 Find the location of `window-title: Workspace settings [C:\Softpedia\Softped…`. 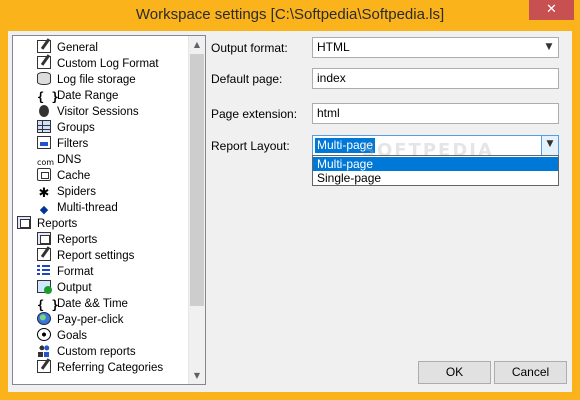

window-title: Workspace settings [C:\Softpedia\Softped… is located at coordinates (290, 14).